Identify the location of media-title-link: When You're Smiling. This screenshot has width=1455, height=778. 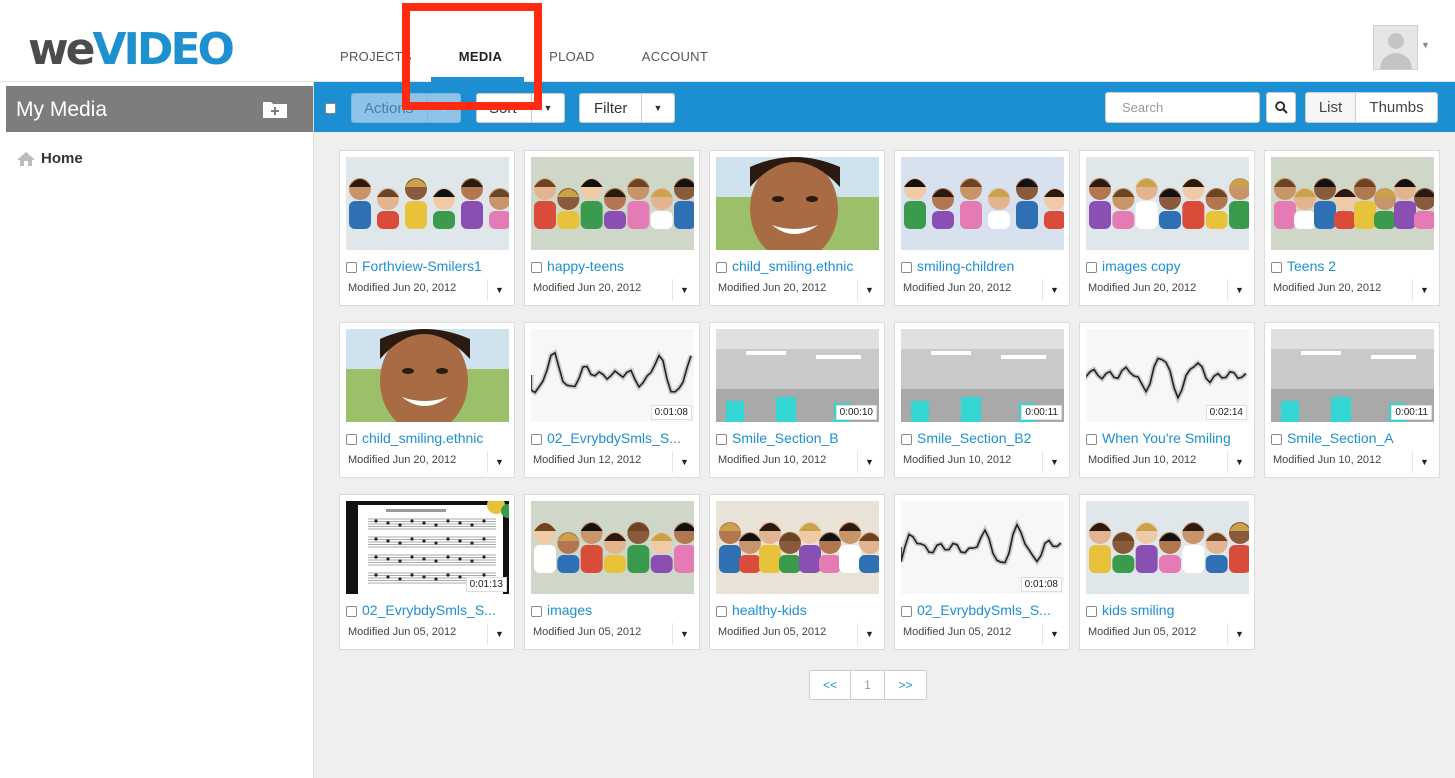
(1177, 438).